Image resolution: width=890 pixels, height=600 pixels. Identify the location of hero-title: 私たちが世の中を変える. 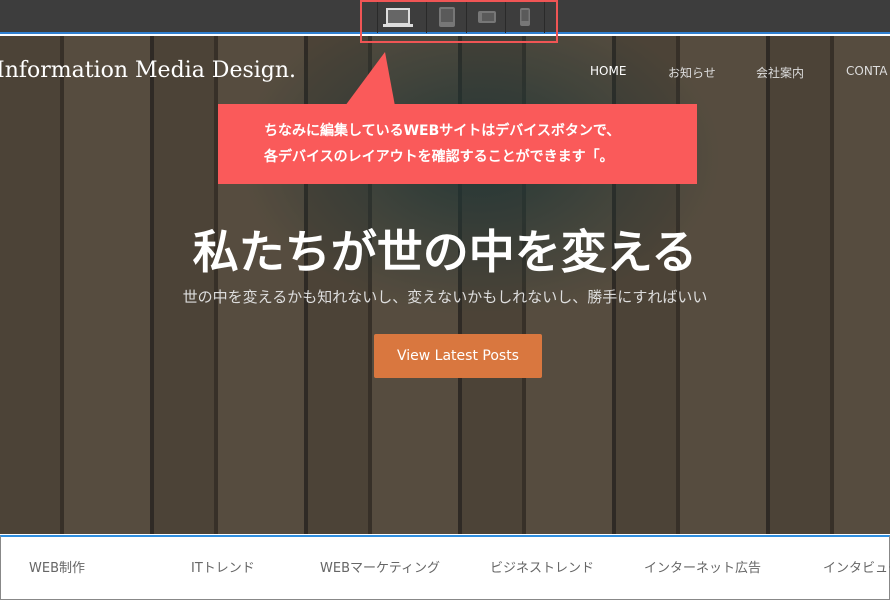
(445, 252).